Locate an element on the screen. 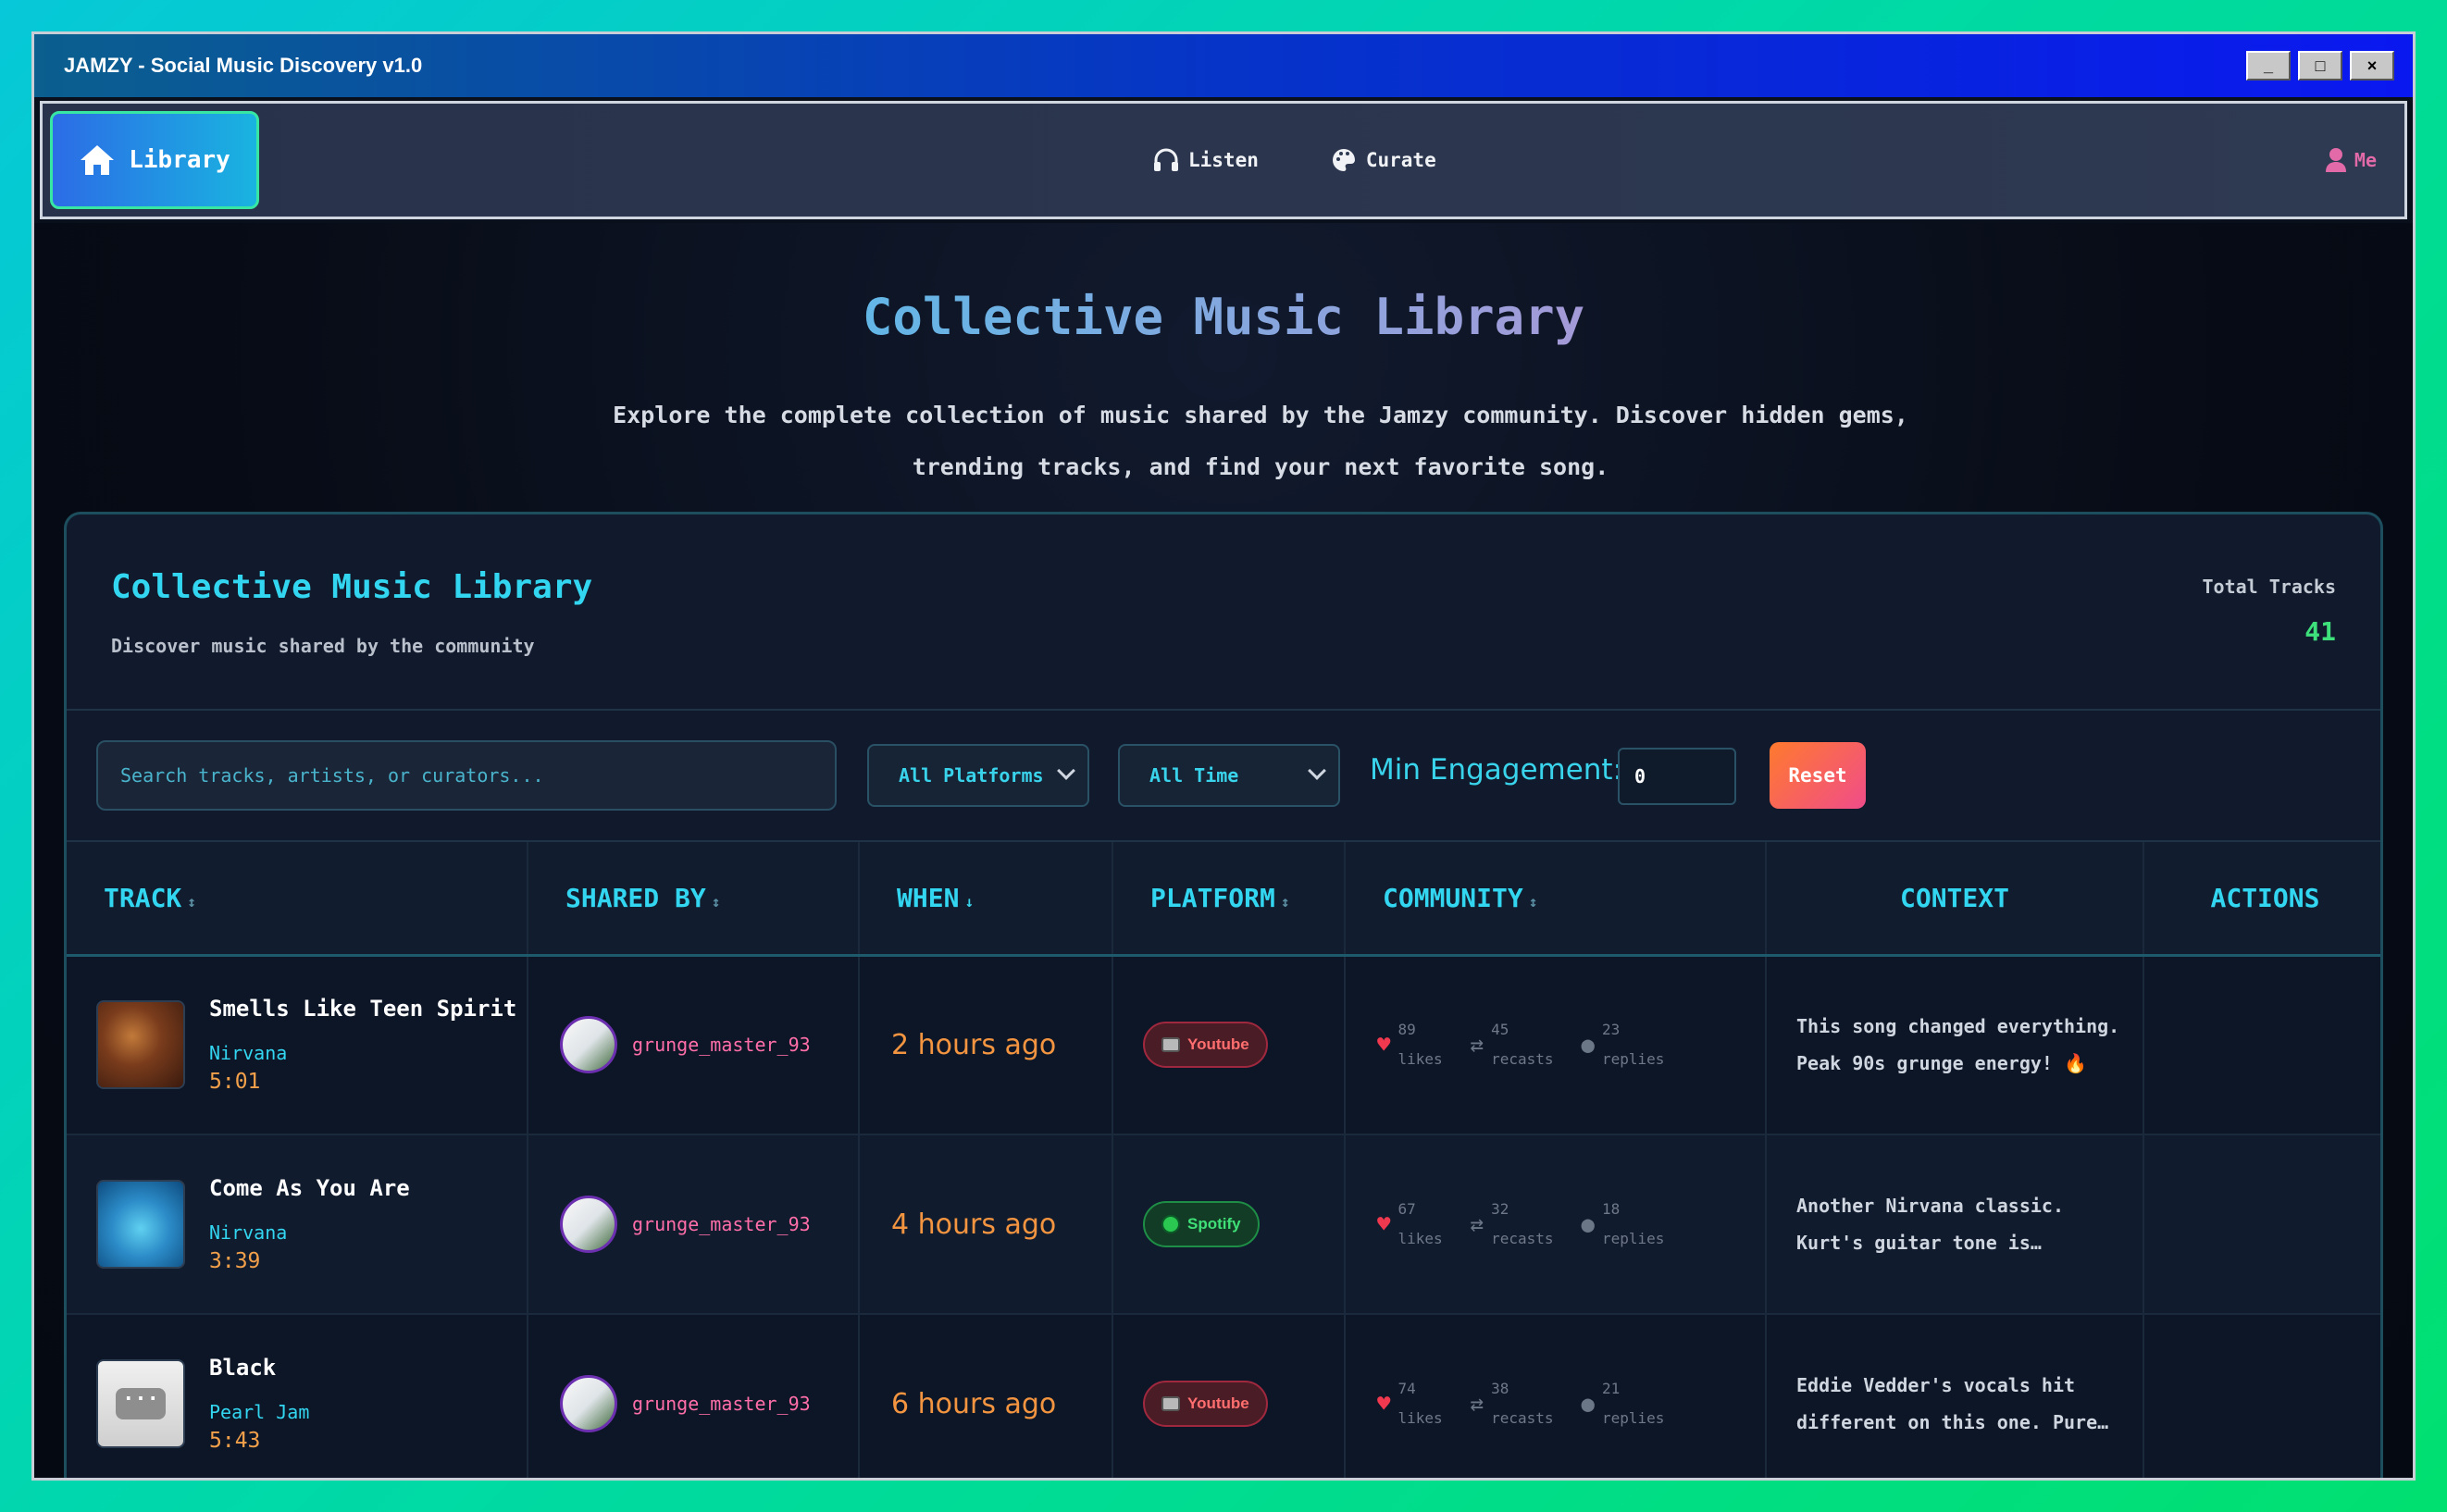 The width and height of the screenshot is (2447, 1512). minimize-icon: _ is located at coordinates (2268, 65).